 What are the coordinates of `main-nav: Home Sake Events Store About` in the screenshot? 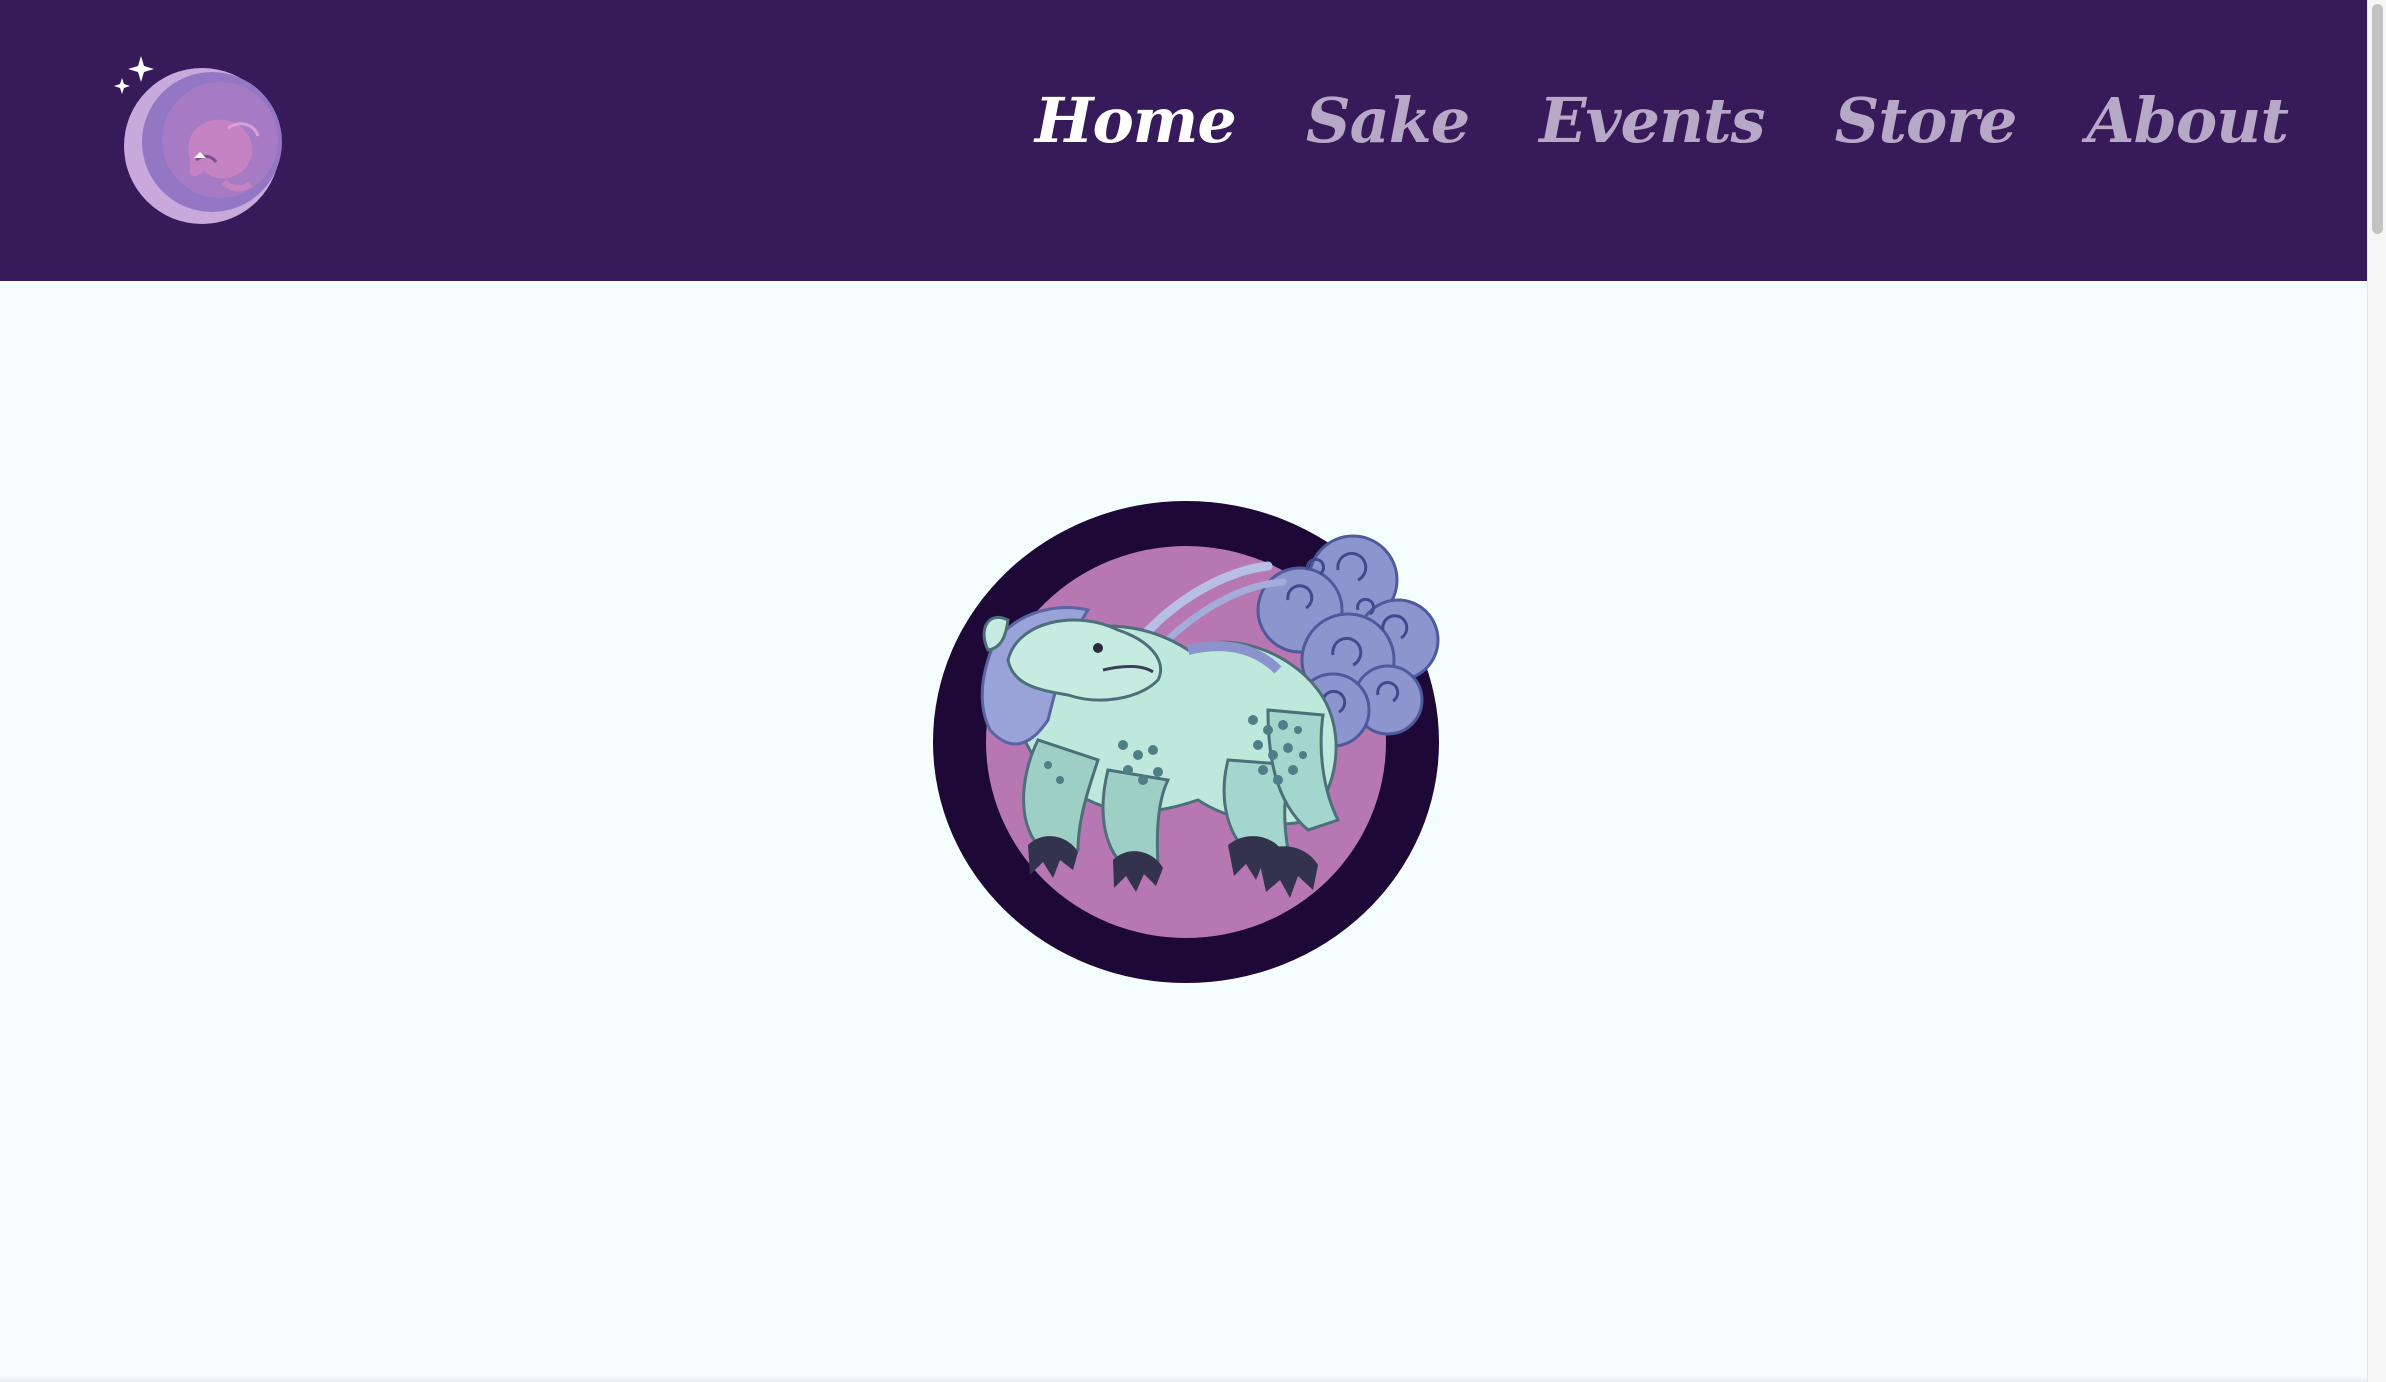 It's located at (1662, 121).